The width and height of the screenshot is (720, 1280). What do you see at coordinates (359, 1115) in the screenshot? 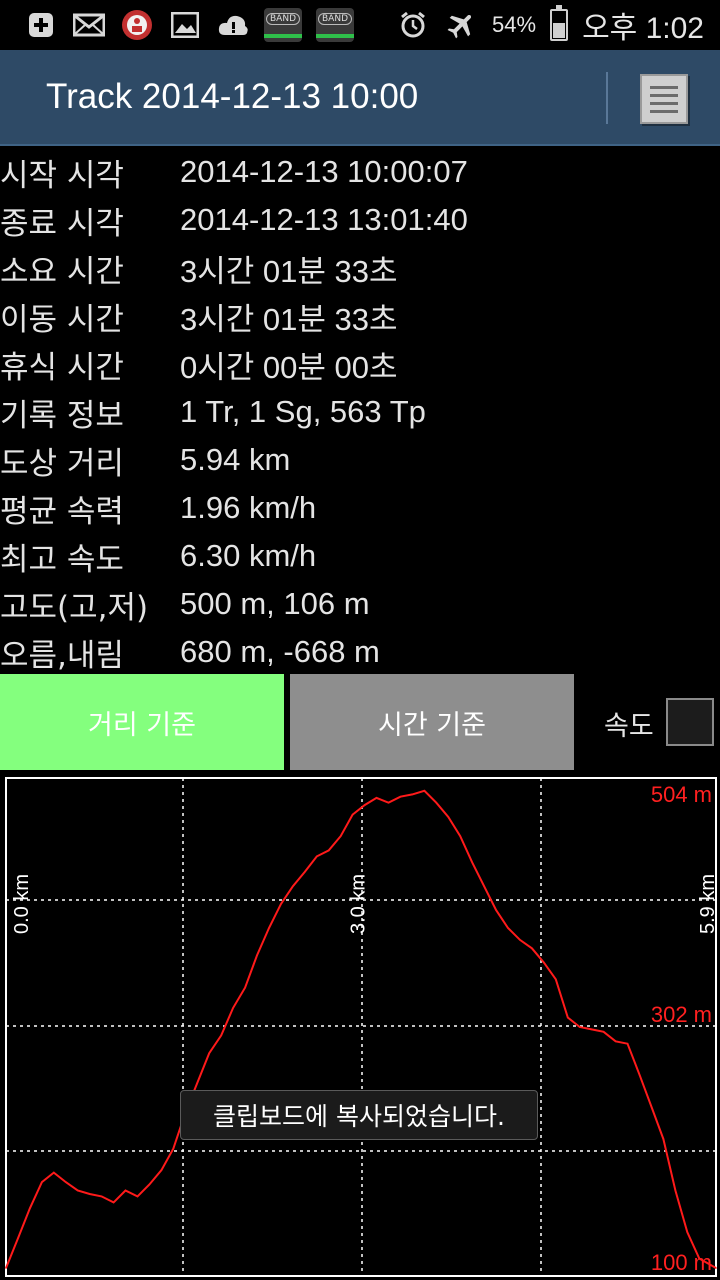
I see `toast-message: 클립보드에 복사되었습니다.` at bounding box center [359, 1115].